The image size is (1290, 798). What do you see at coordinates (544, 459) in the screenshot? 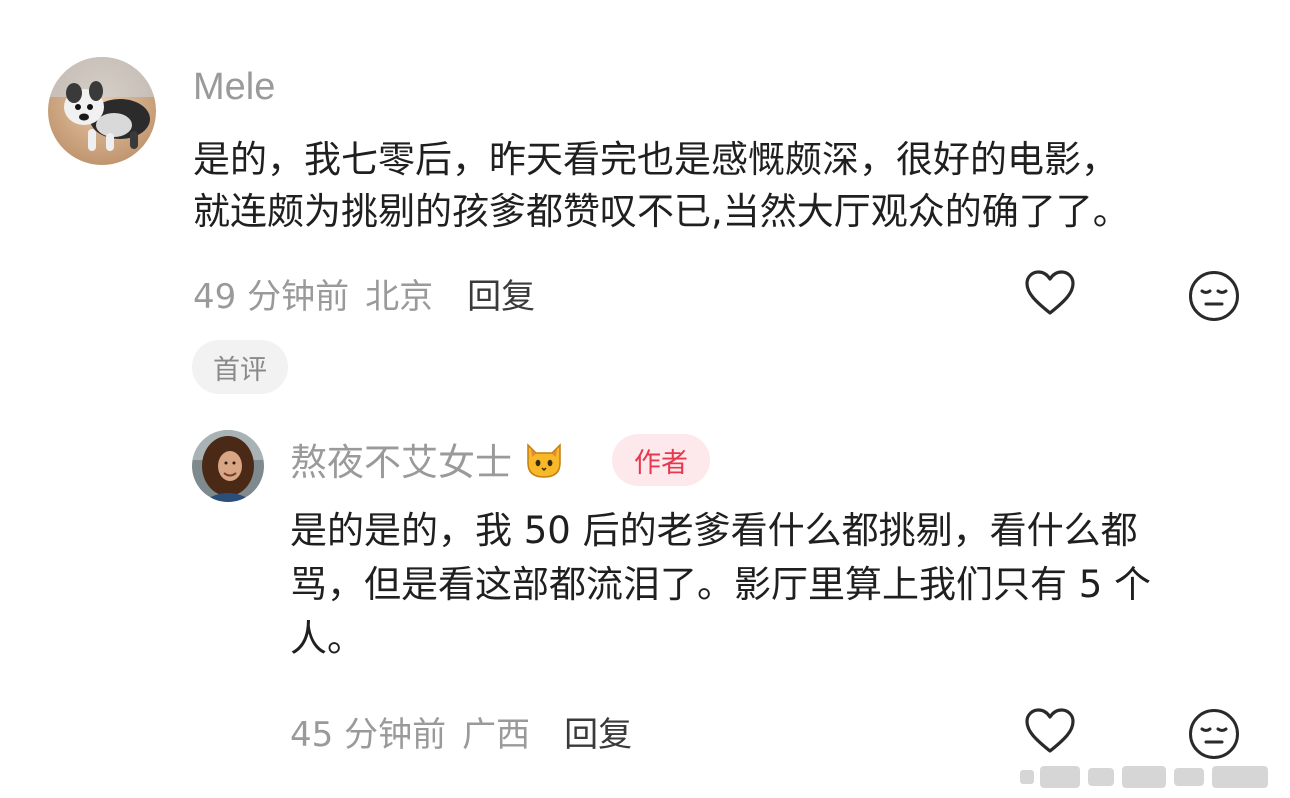
I see `cat-emoji-icon` at bounding box center [544, 459].